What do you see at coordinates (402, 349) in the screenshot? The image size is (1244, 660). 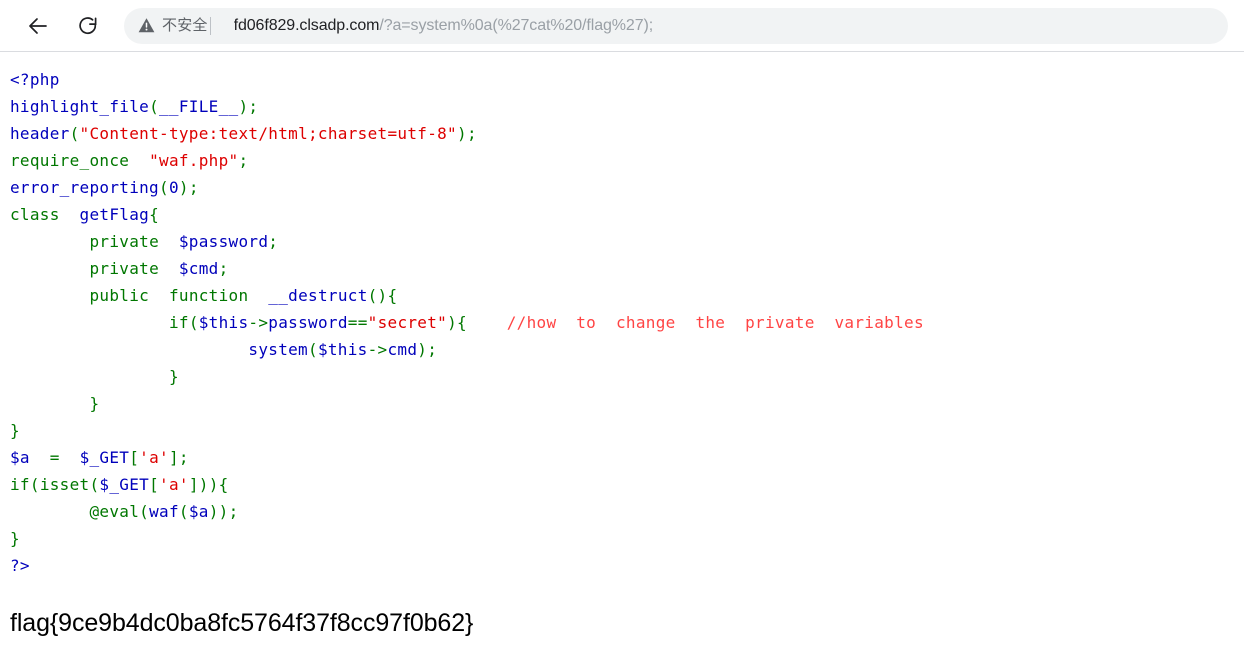 I see `code-token-default: cmd` at bounding box center [402, 349].